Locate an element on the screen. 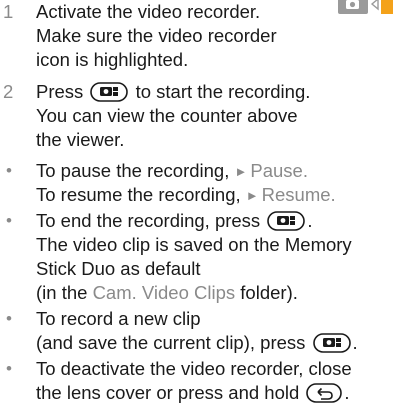 This screenshot has width=405, height=405. folder-suffix: folder). is located at coordinates (269, 292).